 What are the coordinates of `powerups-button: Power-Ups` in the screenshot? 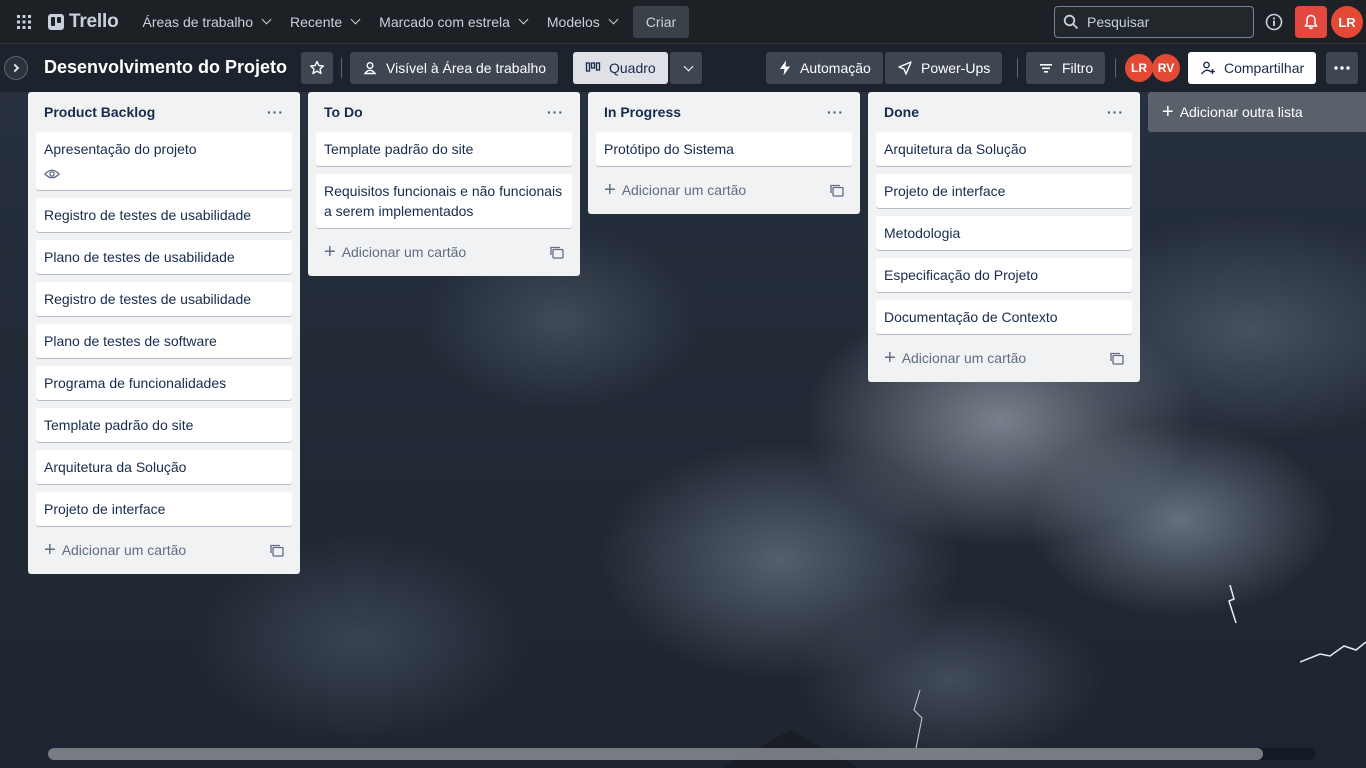 It's located at (944, 68).